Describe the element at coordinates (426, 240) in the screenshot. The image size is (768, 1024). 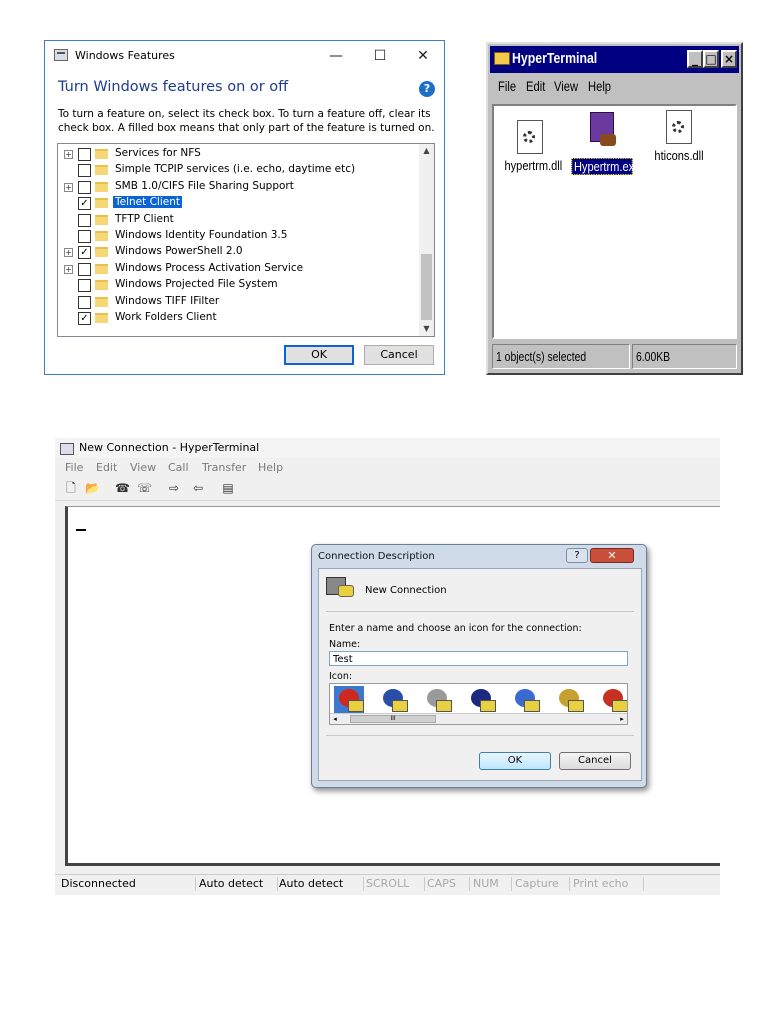
I see `vertical-scrollbar: ▲ ▼` at that location.